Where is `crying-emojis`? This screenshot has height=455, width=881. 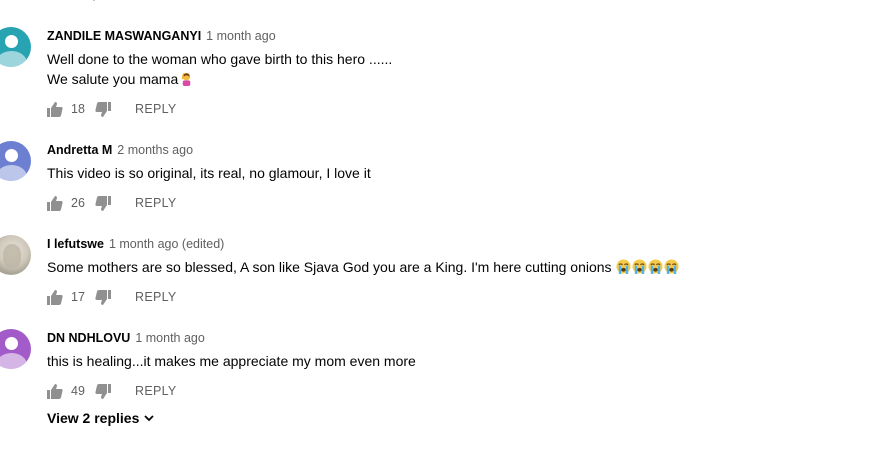
crying-emojis is located at coordinates (647, 267).